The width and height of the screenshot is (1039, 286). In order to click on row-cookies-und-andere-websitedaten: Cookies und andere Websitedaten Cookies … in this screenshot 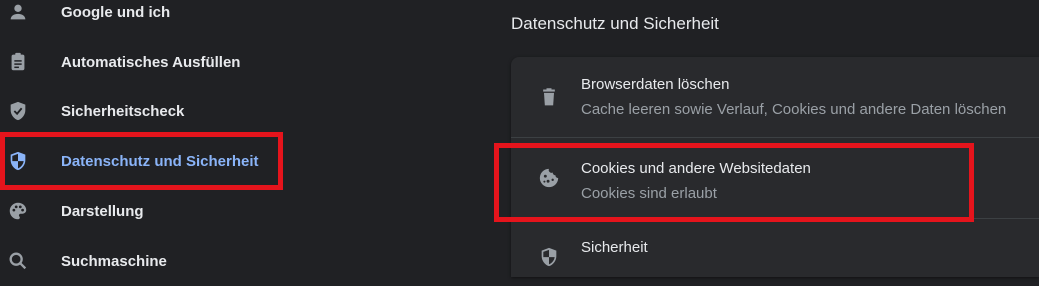, I will do `click(775, 178)`.